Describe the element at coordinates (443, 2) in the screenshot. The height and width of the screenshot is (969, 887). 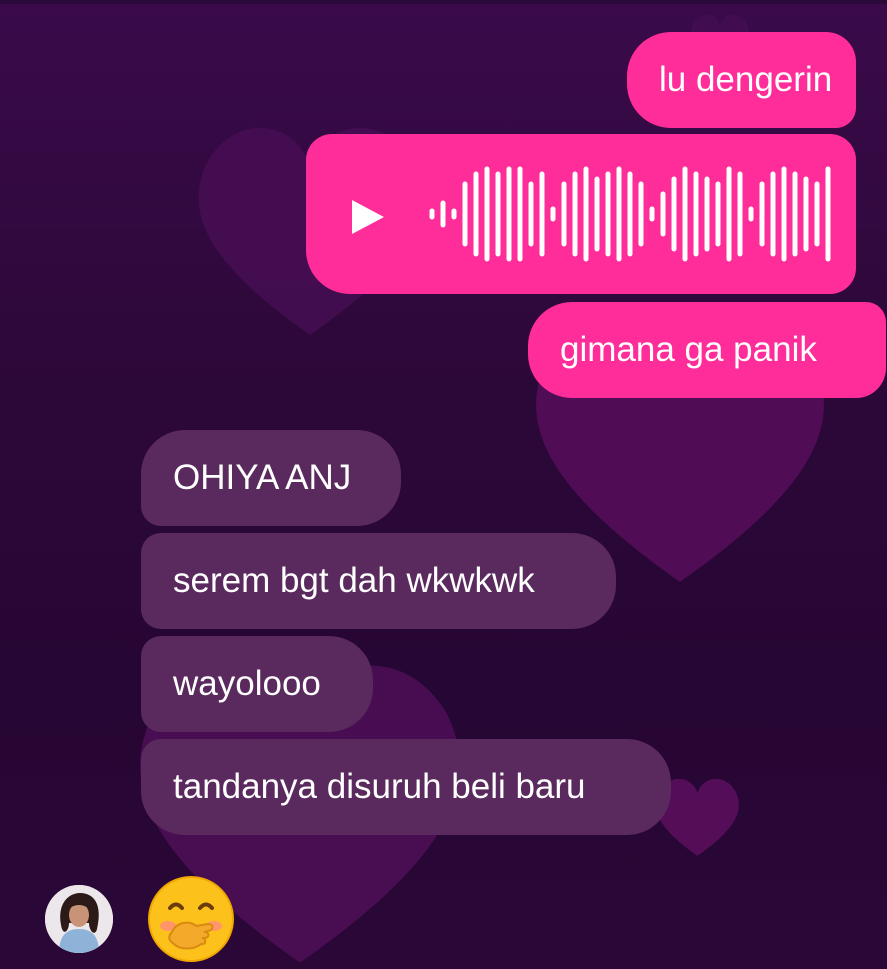
I see `top-edge` at that location.